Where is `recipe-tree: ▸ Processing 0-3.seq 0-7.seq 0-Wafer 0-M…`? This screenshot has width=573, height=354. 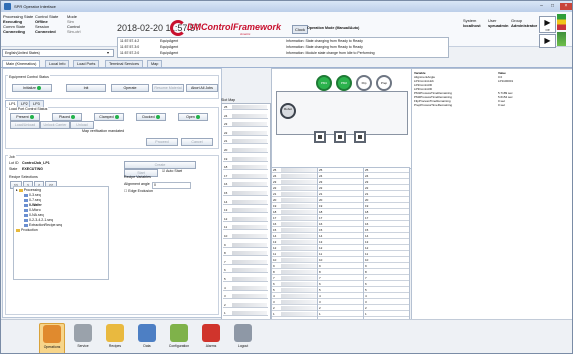
recipe-tree: ▸ Processing 0-3.seq 0-7.seq 0-Wafer 0-M… is located at coordinates (61, 233).